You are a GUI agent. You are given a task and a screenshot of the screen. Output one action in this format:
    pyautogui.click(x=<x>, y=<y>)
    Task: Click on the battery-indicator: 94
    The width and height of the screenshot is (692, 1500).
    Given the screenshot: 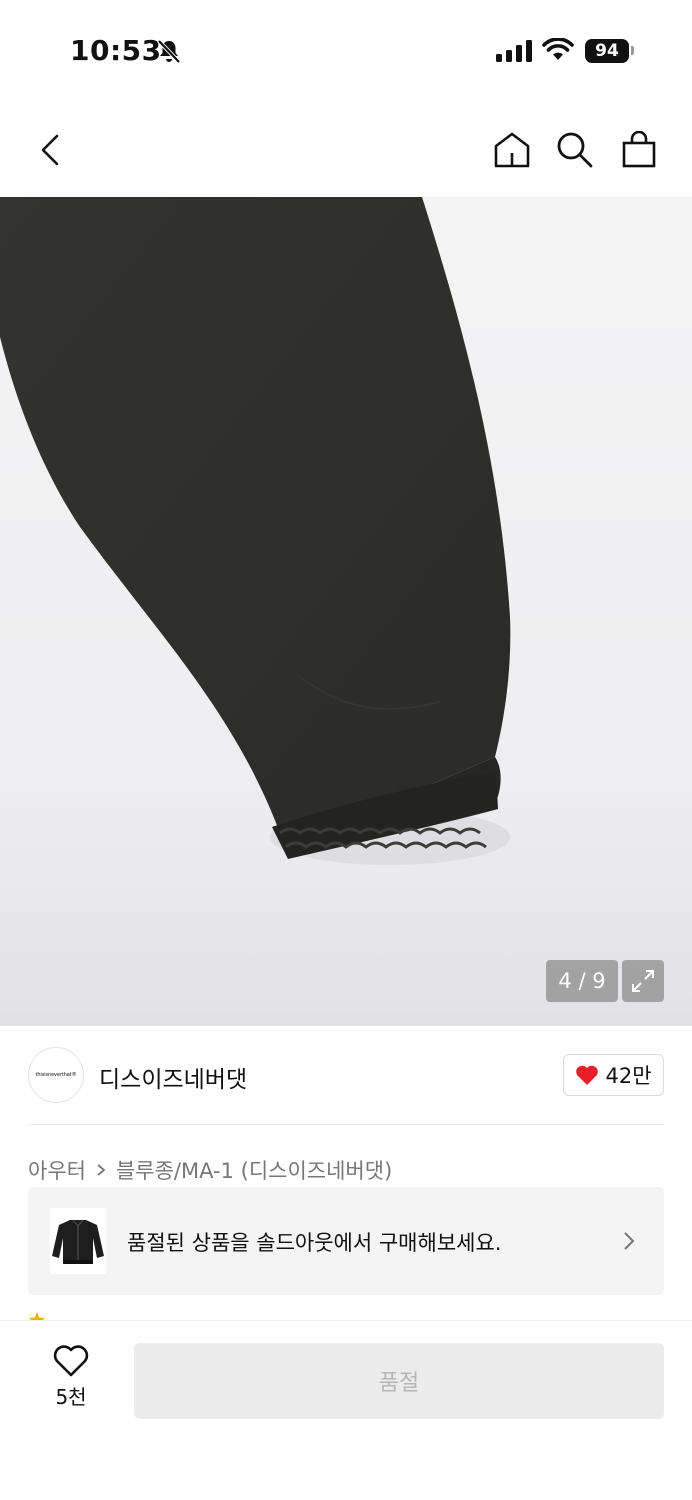 What is the action you would take?
    pyautogui.click(x=607, y=51)
    